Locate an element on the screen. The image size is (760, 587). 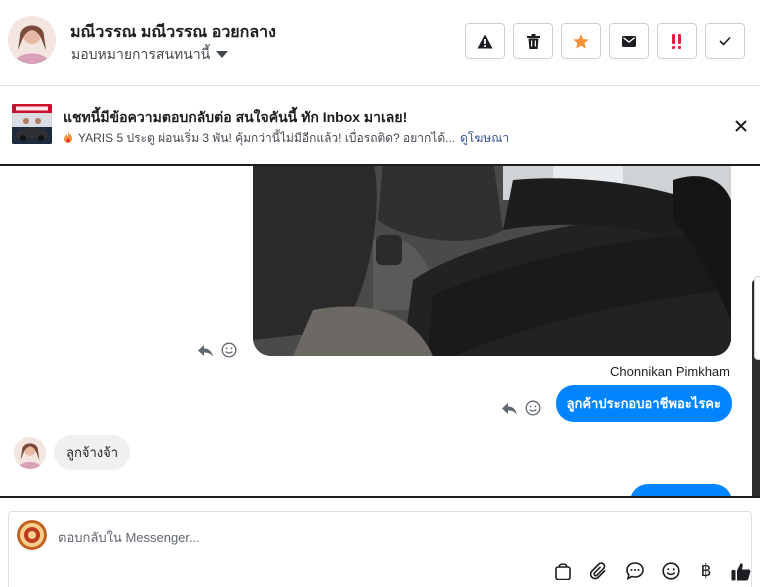
mark-done-button is located at coordinates (725, 41).